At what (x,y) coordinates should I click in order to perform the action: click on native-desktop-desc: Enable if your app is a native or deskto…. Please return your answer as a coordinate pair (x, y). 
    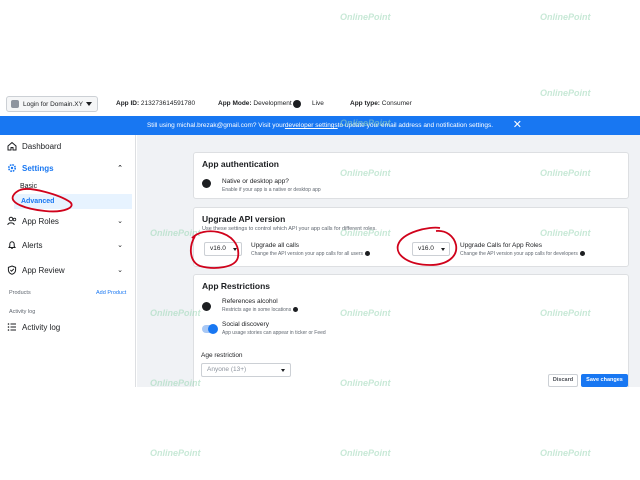
    Looking at the image, I should click on (271, 190).